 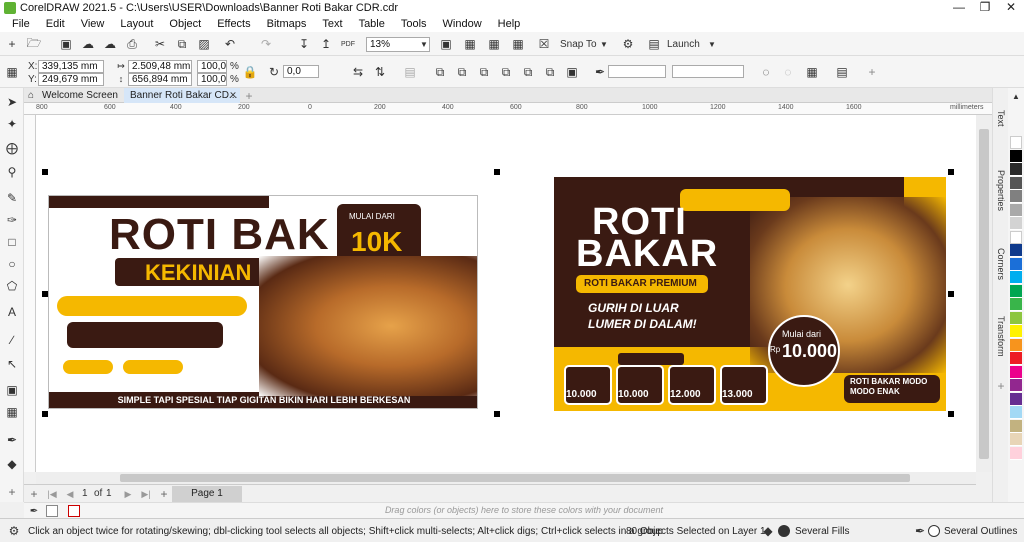 What do you see at coordinates (440, 72) in the screenshot?
I see `group-icon: ⧉` at bounding box center [440, 72].